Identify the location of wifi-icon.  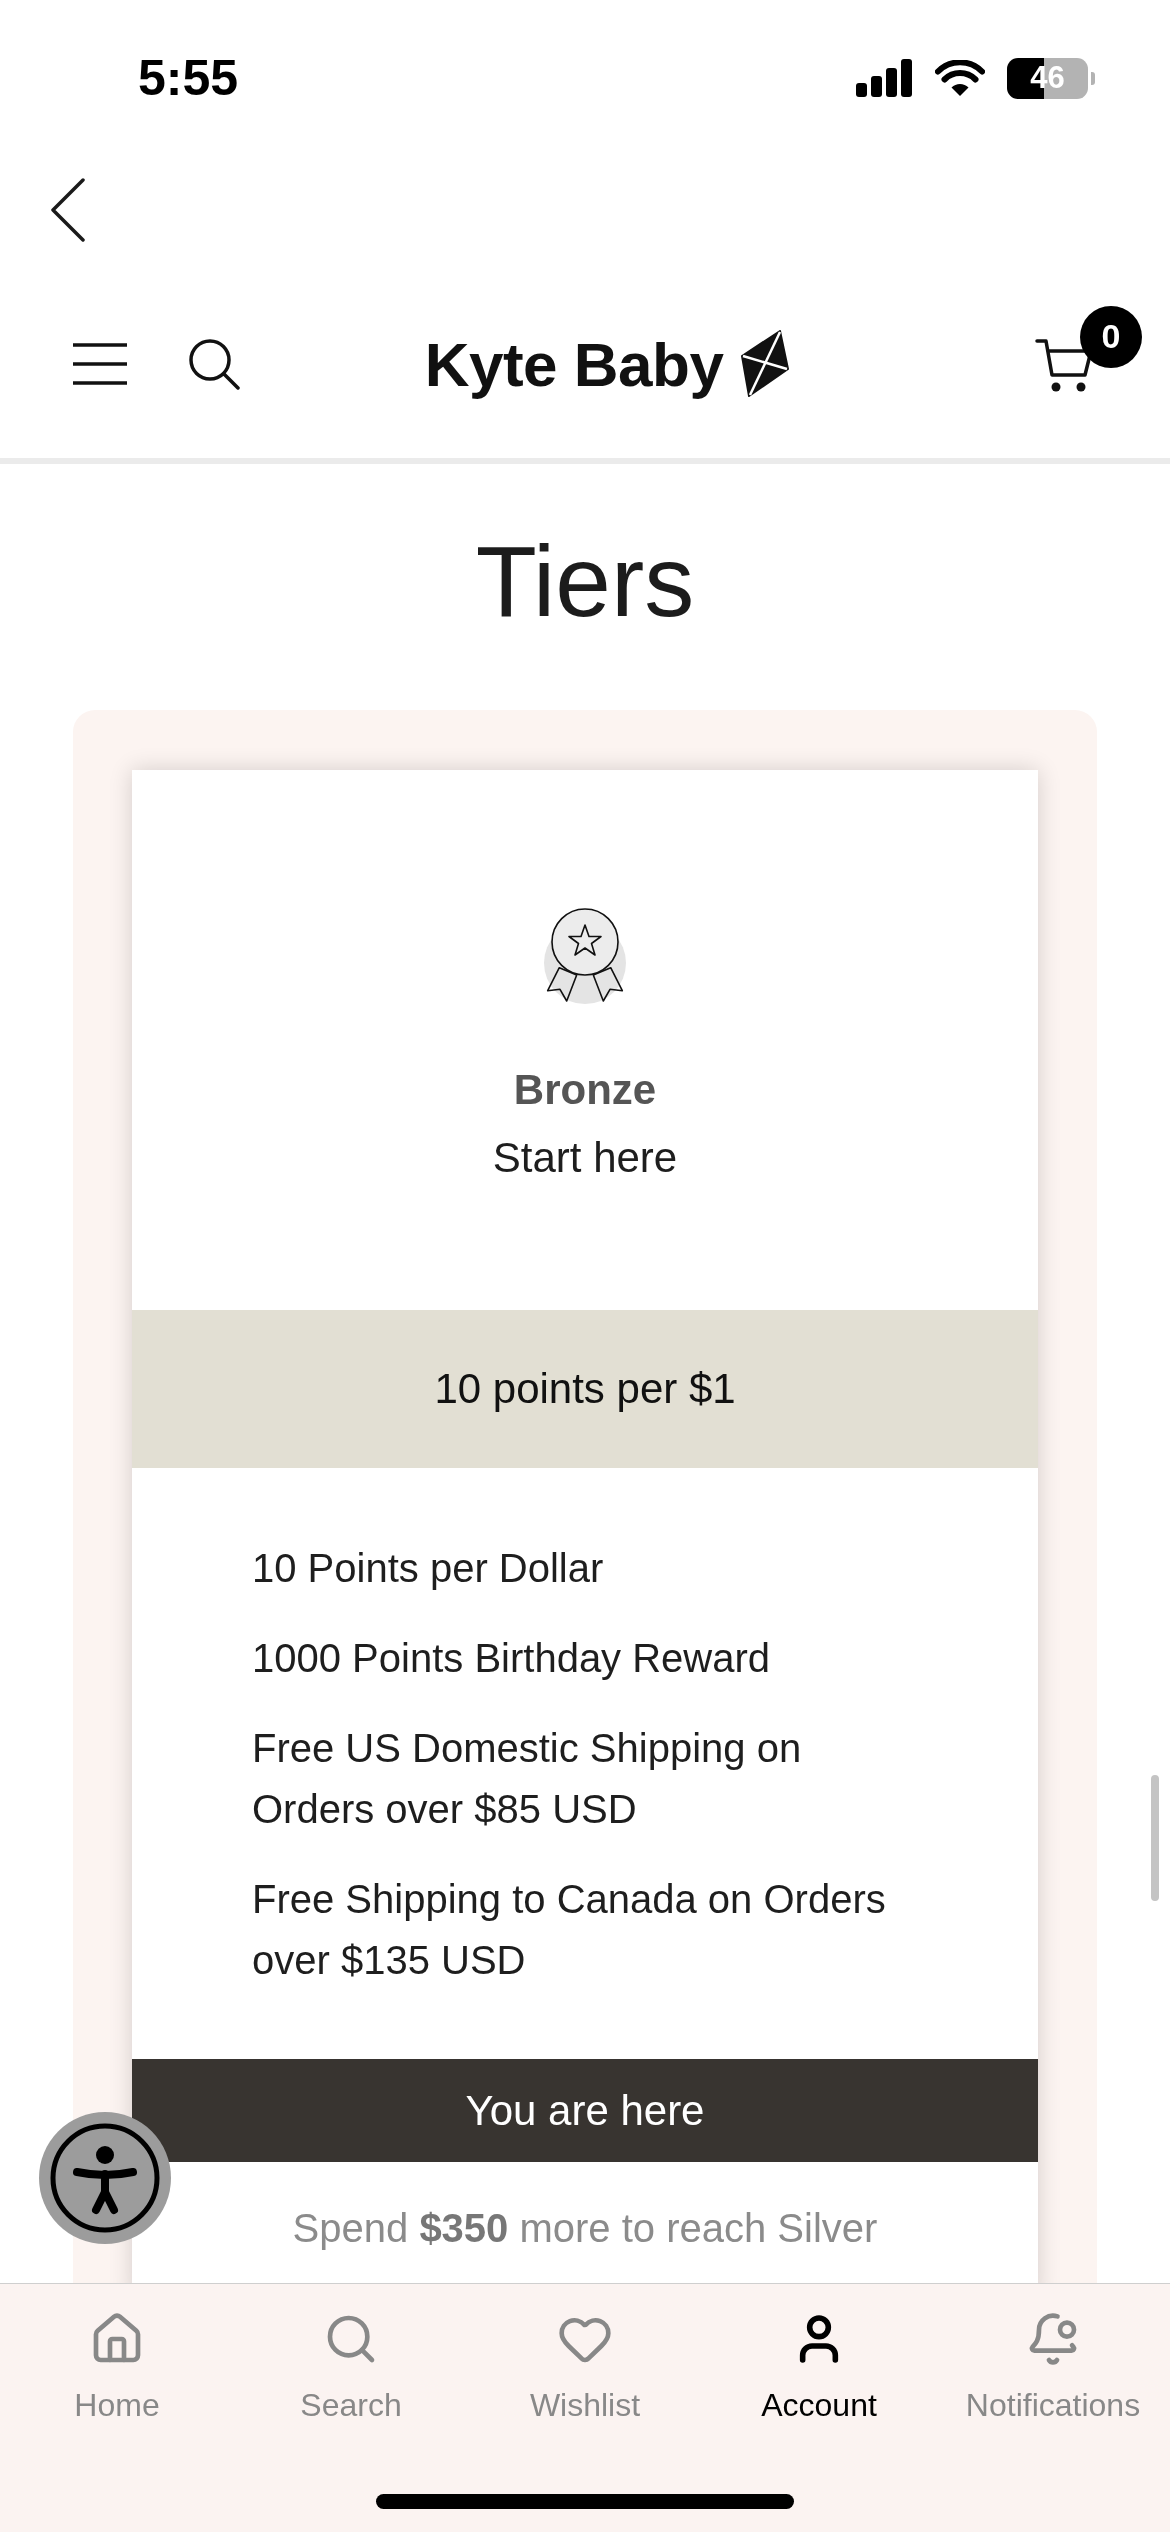
(960, 78).